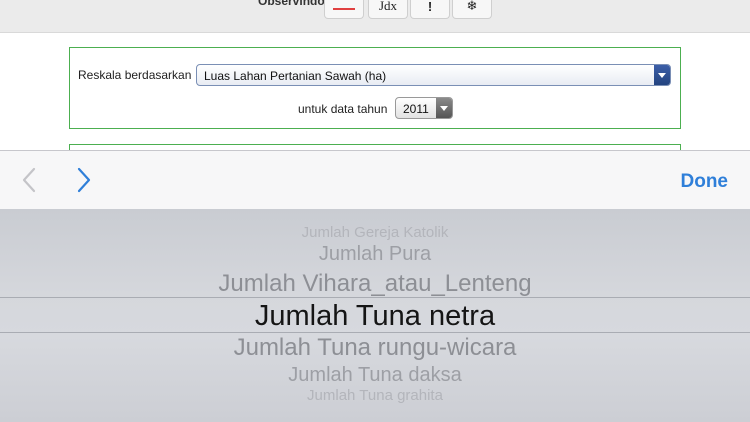 The height and width of the screenshot is (422, 750). I want to click on year-select: 2011, so click(424, 108).